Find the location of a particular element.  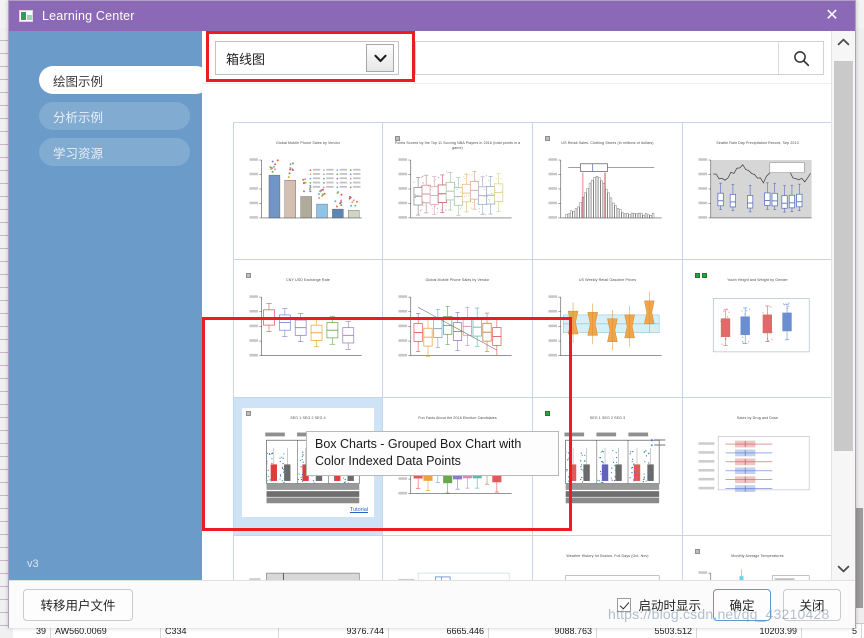

sidebar-item-label: 绘图示例 is located at coordinates (78, 81).